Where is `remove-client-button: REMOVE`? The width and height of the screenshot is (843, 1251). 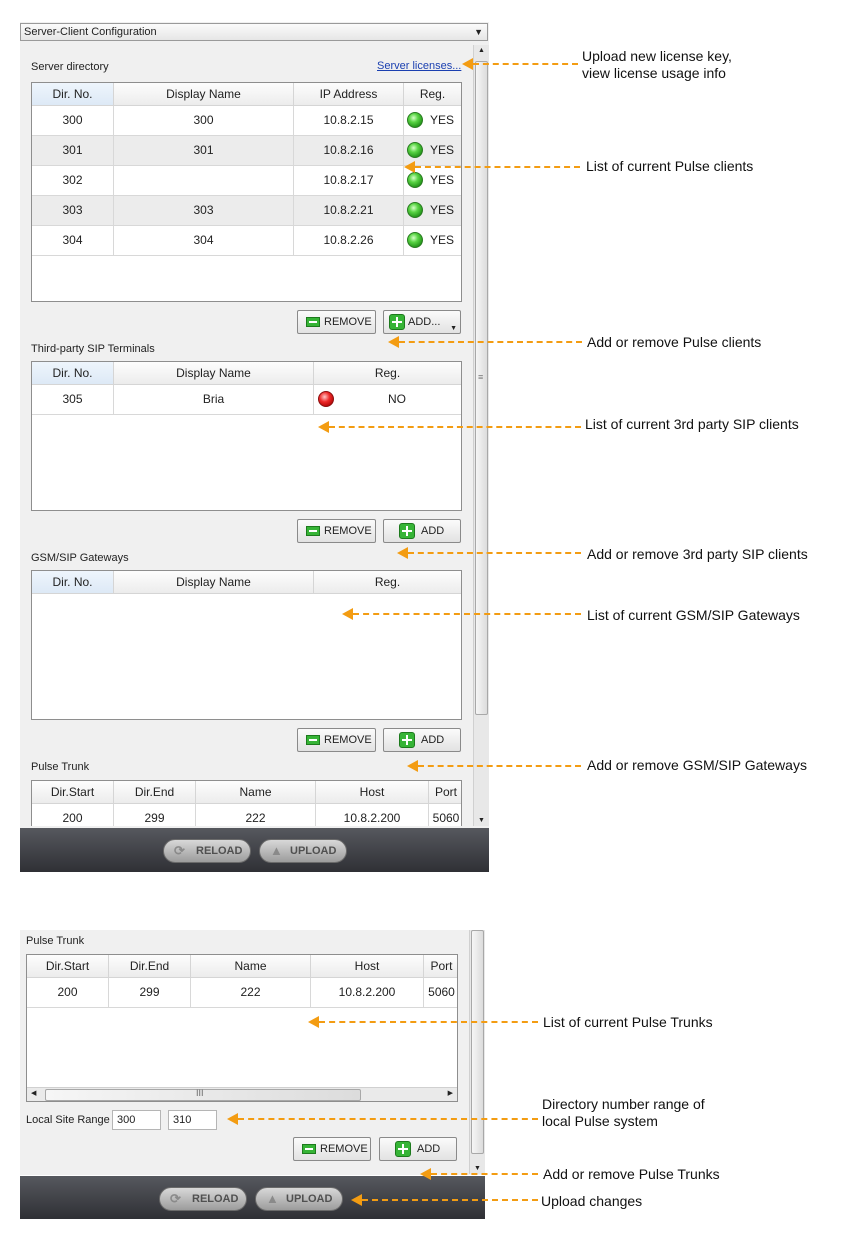
remove-client-button: REMOVE is located at coordinates (336, 322).